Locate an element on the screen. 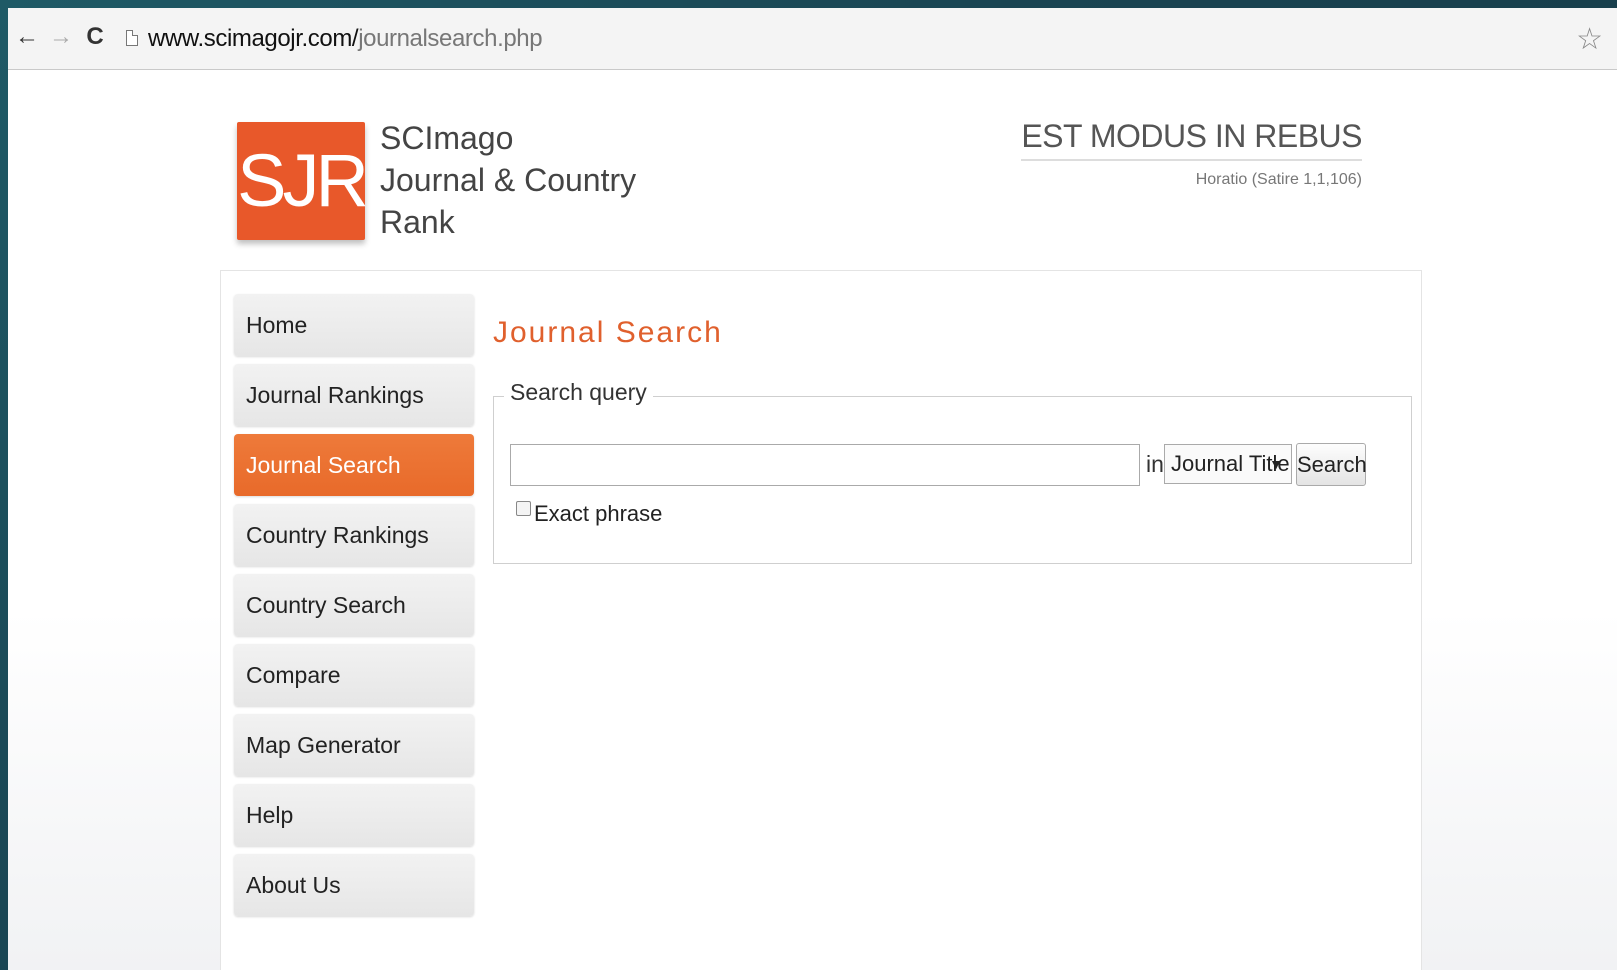 The height and width of the screenshot is (970, 1617). sidebar-item-home: Home is located at coordinates (354, 325).